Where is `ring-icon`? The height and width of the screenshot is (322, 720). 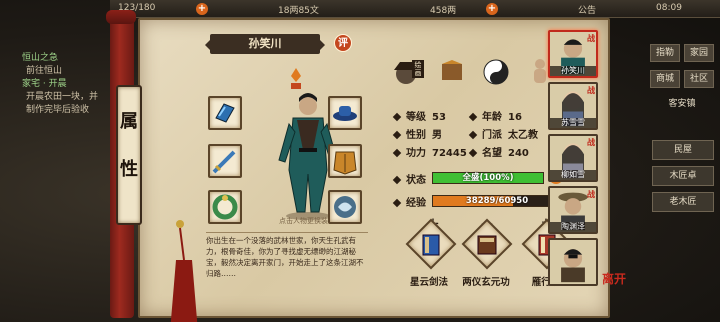 ring-icon is located at coordinates (225, 207).